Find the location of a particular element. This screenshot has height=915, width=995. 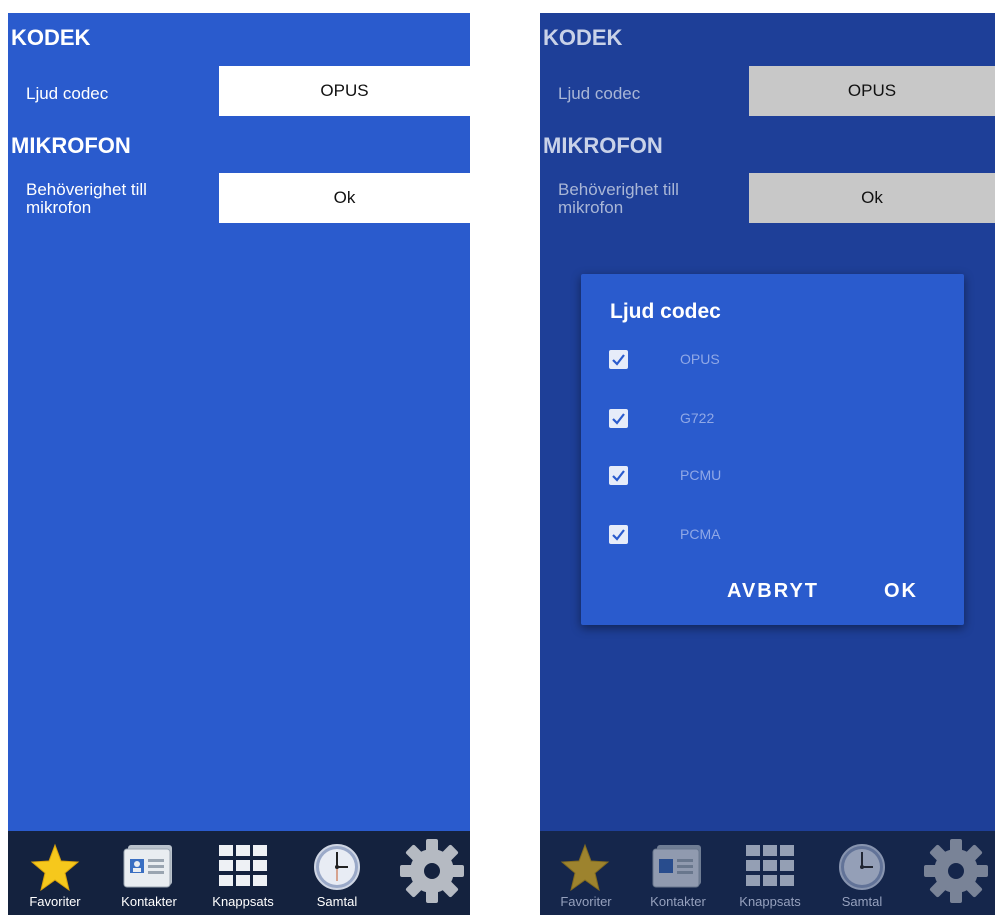

codec-option-label: OPUS is located at coordinates (700, 359).